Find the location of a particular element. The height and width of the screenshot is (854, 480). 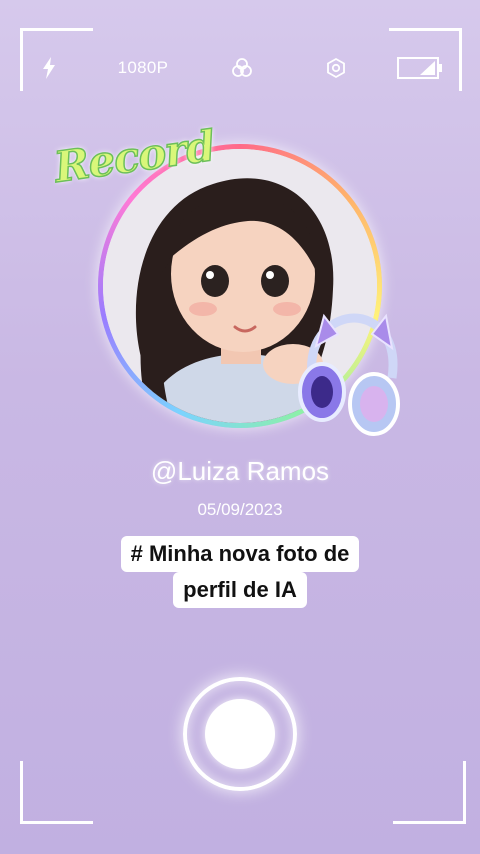

caption-line-1: # Minha nova foto de is located at coordinates (240, 554).